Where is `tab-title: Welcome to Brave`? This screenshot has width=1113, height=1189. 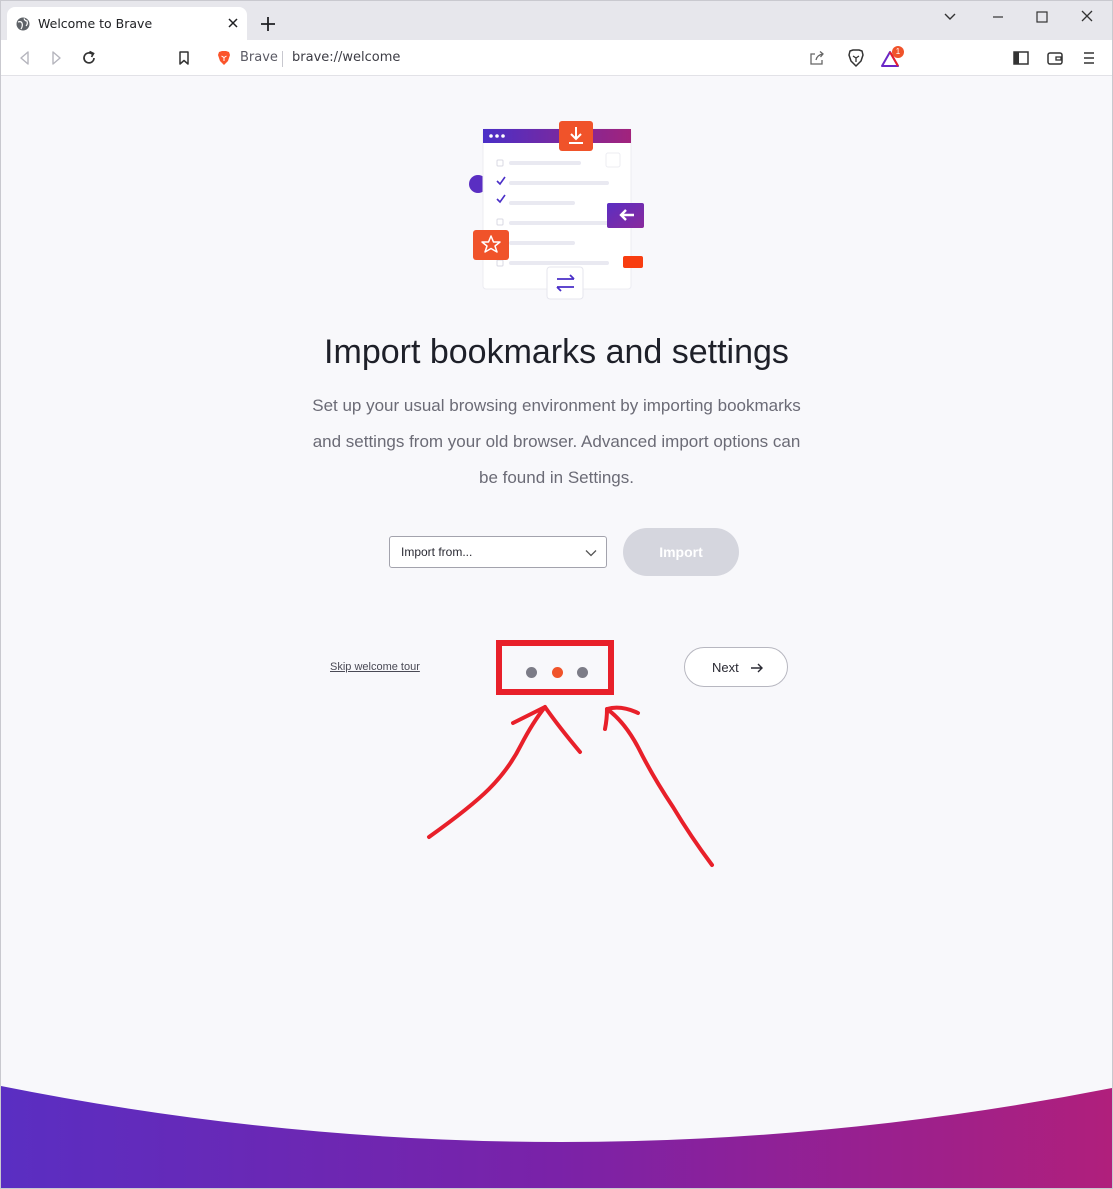 tab-title: Welcome to Brave is located at coordinates (95, 23).